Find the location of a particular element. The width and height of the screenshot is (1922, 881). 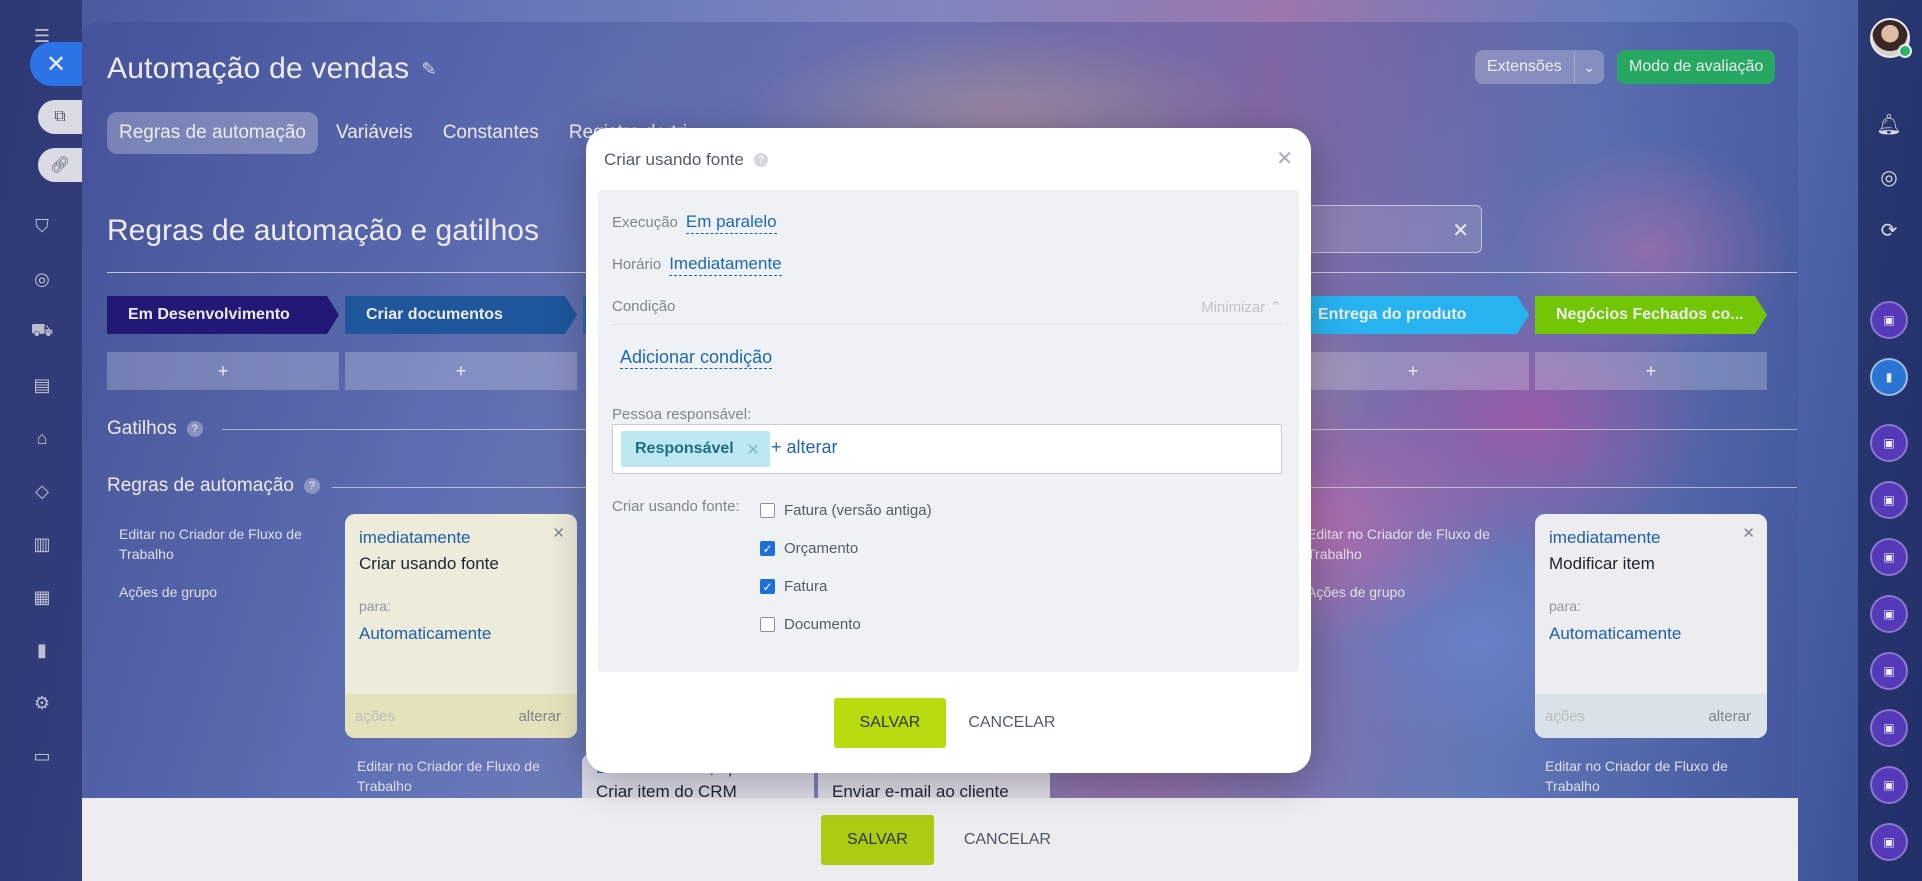

close-icon: ✕ is located at coordinates (1284, 158).